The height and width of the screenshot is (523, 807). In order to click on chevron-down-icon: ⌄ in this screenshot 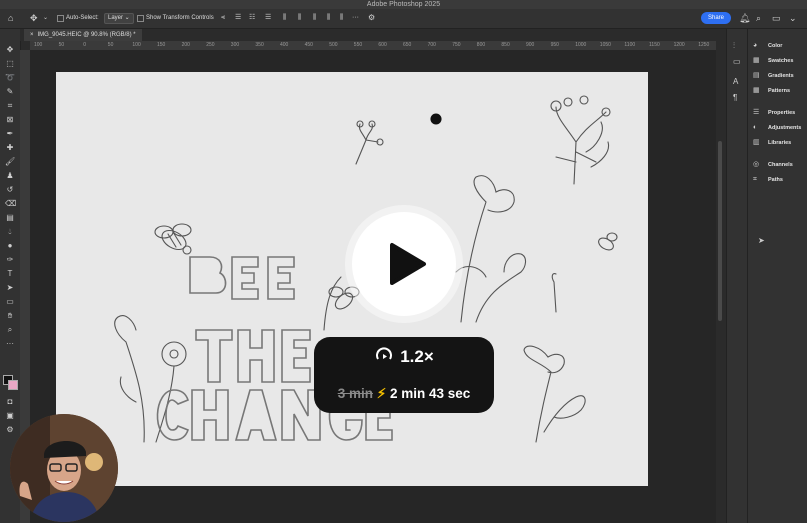, I will do `click(45, 18)`.